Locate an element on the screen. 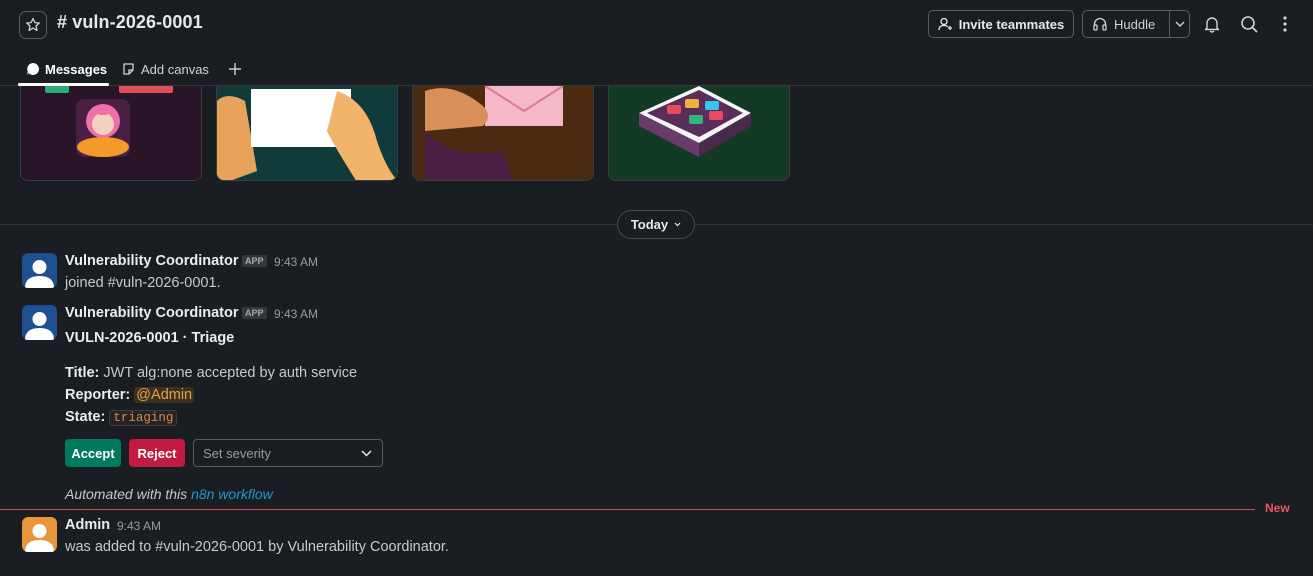 Image resolution: width=1313 pixels, height=576 pixels. add-person-icon is located at coordinates (945, 24).